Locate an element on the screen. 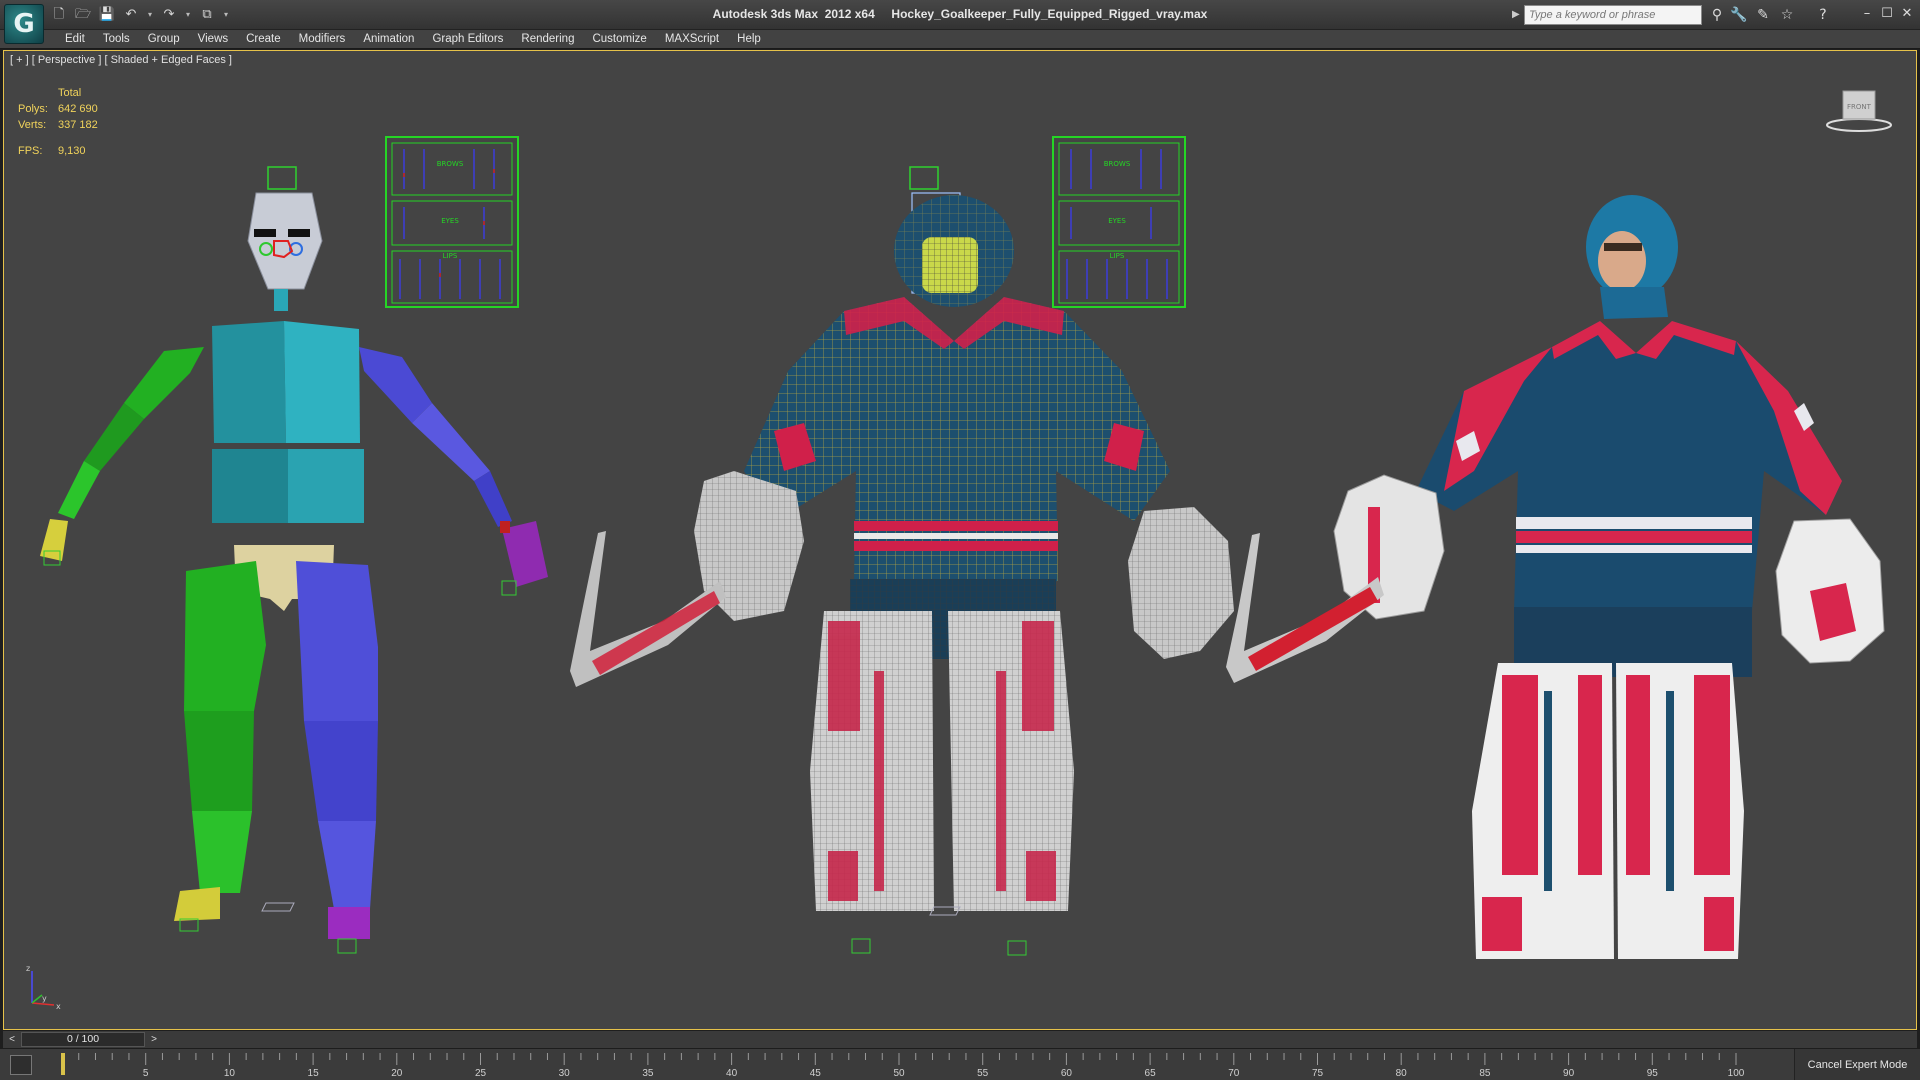 This screenshot has width=1920, height=1080. redo-icon: ↷ is located at coordinates (169, 15).